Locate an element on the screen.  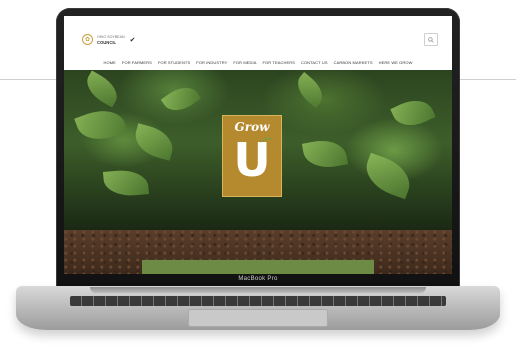
nav-for-students: FOR STUDENTS is located at coordinates (174, 62).